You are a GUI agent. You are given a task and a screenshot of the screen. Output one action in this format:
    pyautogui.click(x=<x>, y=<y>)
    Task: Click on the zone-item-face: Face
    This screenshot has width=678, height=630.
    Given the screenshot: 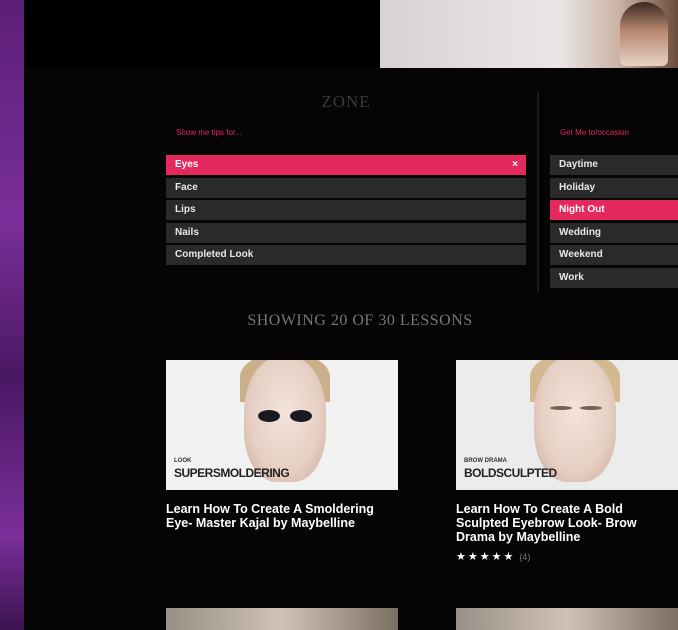 What is the action you would take?
    pyautogui.click(x=346, y=187)
    